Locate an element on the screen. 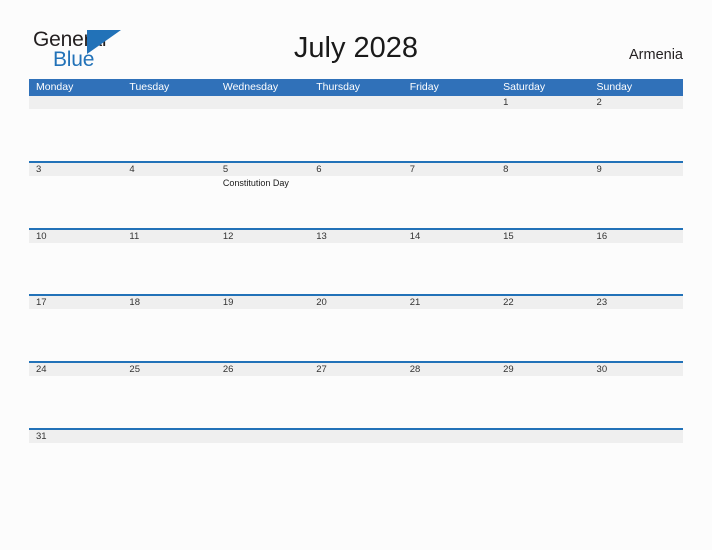 Image resolution: width=712 pixels, height=550 pixels. day-number: 12 is located at coordinates (262, 236).